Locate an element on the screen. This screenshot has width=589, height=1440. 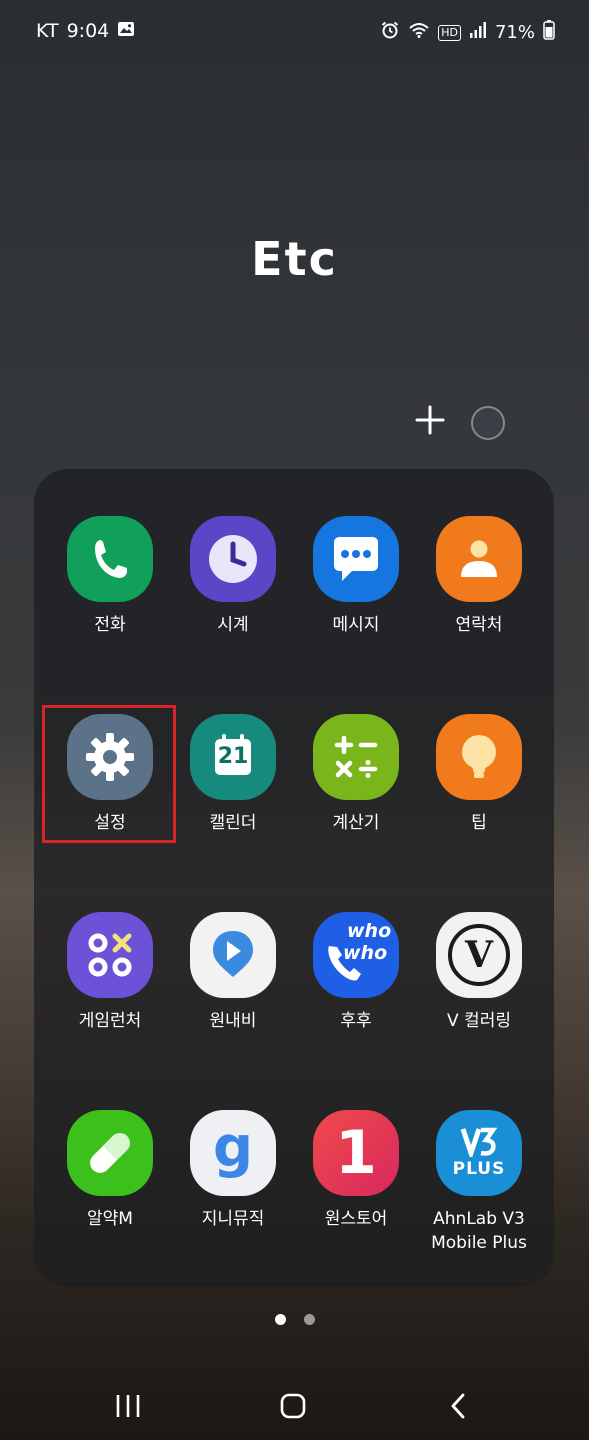
contacts-icon is located at coordinates (479, 559).